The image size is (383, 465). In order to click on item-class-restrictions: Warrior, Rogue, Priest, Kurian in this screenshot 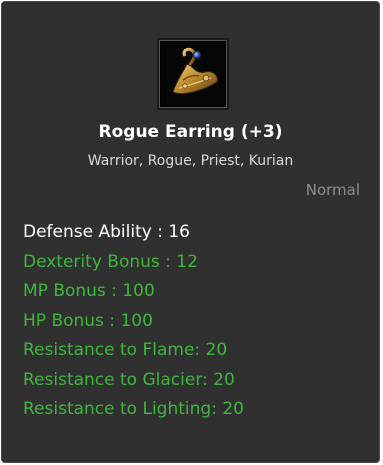, I will do `click(190, 161)`.